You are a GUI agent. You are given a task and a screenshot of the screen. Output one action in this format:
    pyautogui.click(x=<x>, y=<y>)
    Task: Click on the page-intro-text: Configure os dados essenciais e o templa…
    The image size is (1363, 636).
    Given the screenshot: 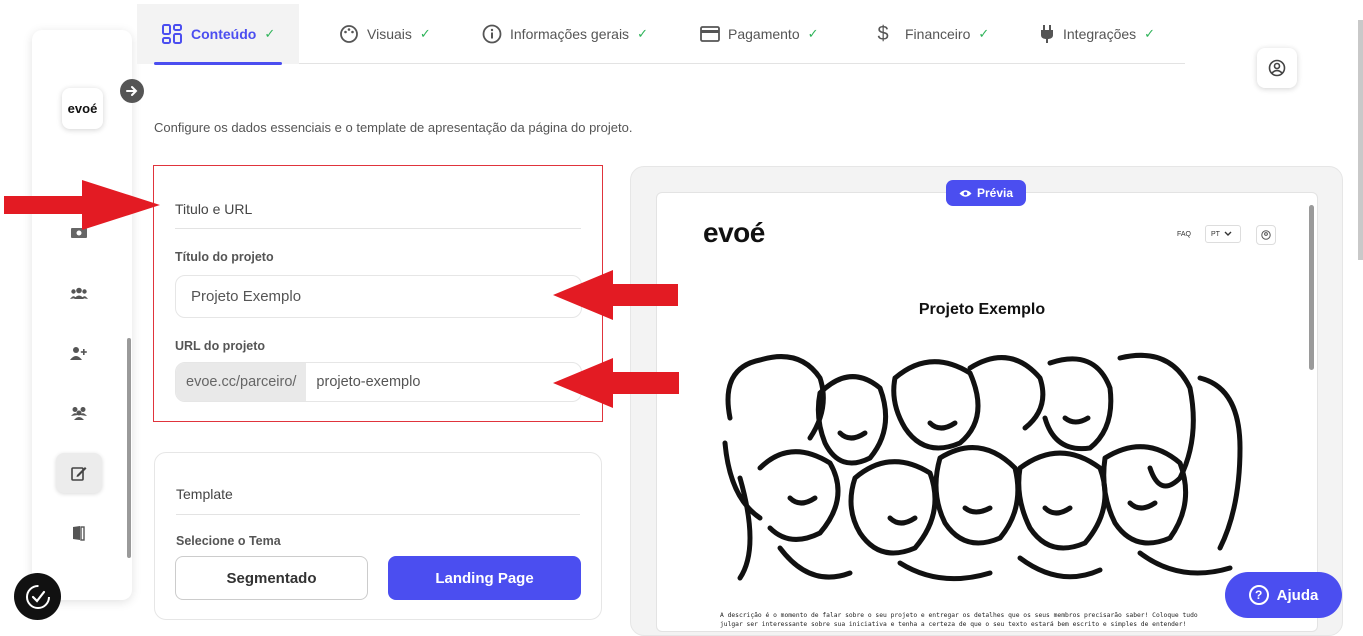 What is the action you would take?
    pyautogui.click(x=393, y=127)
    